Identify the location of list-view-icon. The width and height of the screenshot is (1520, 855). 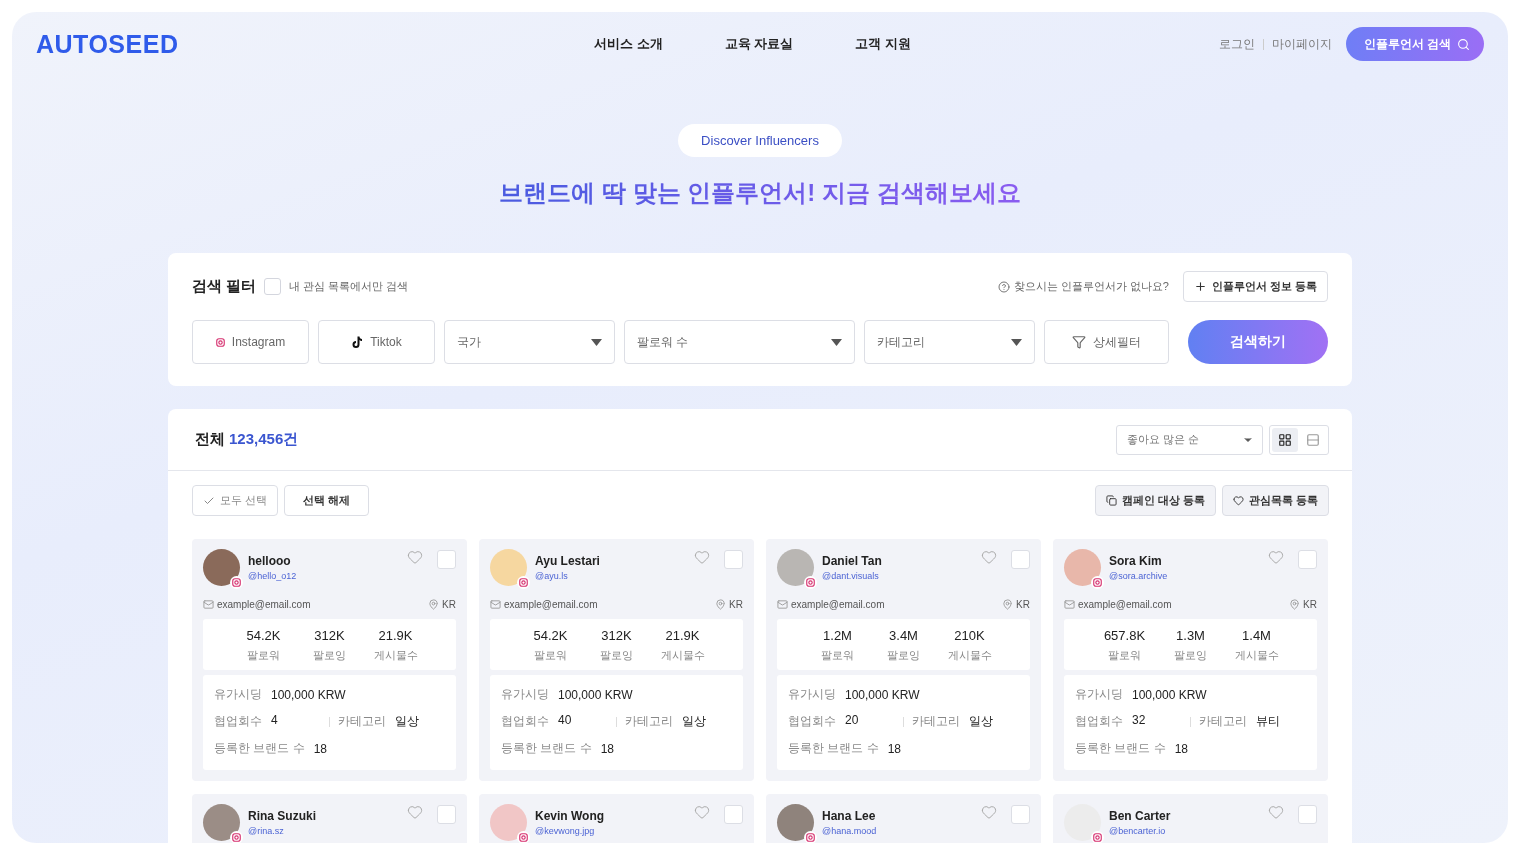
(1313, 439).